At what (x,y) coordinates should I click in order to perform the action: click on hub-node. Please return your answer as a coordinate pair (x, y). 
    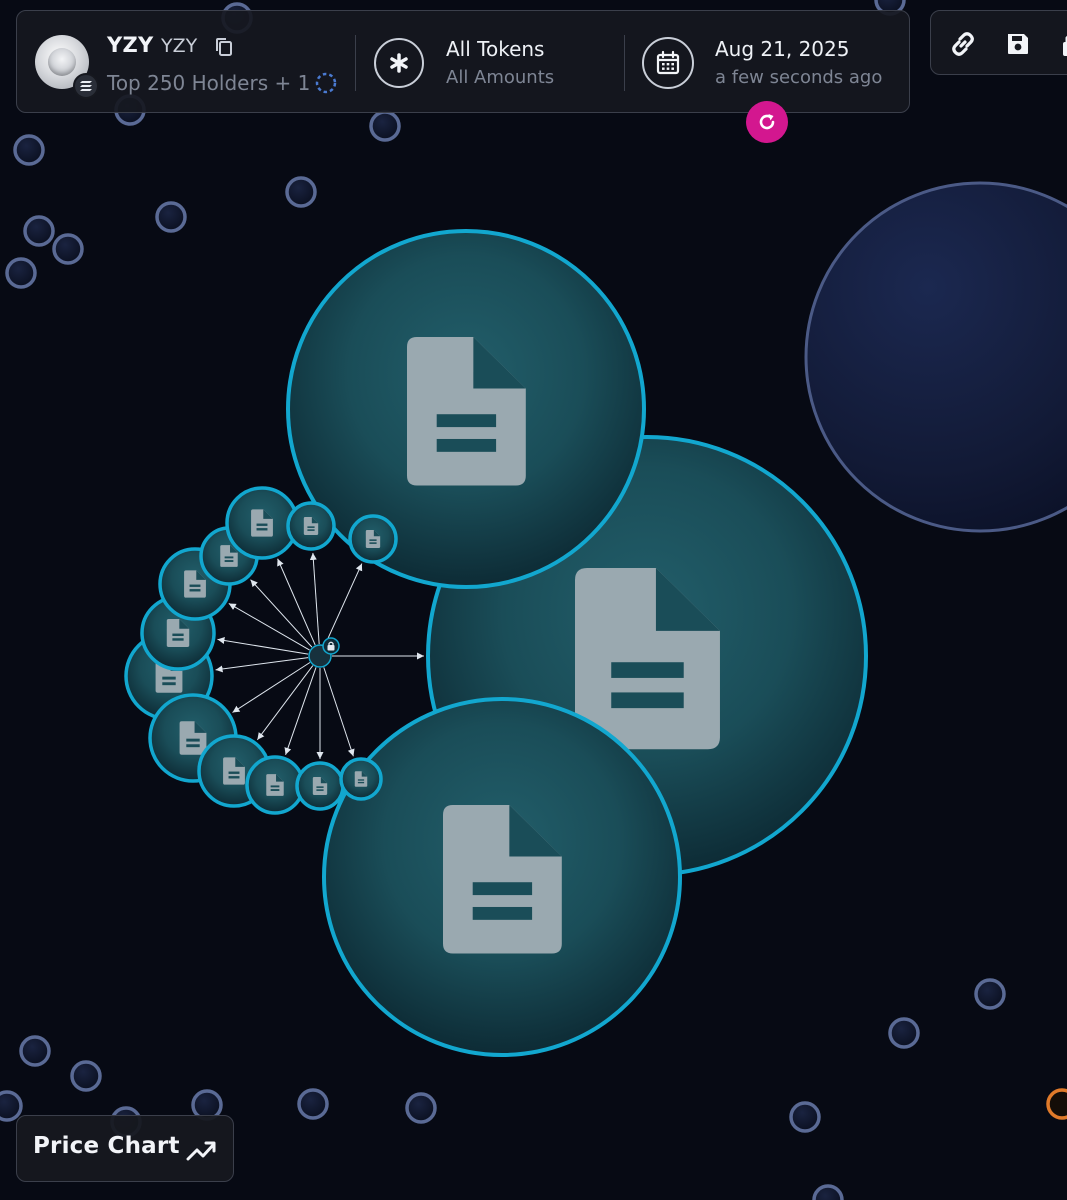
    Looking at the image, I should click on (324, 652).